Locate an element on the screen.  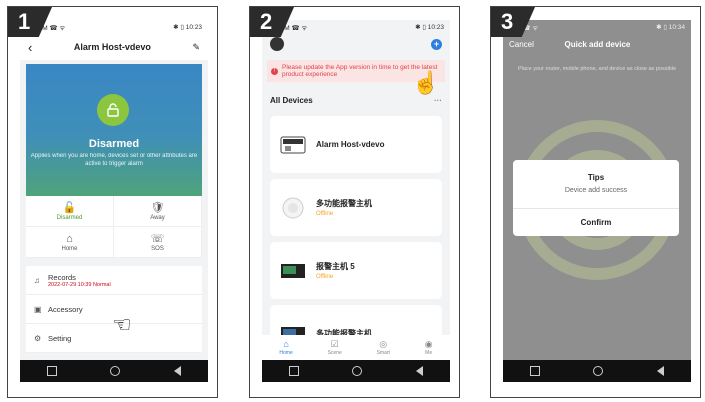
records-item: ♫ Records 2022-07-29 10:39 Normal is located at coordinates (114, 280).